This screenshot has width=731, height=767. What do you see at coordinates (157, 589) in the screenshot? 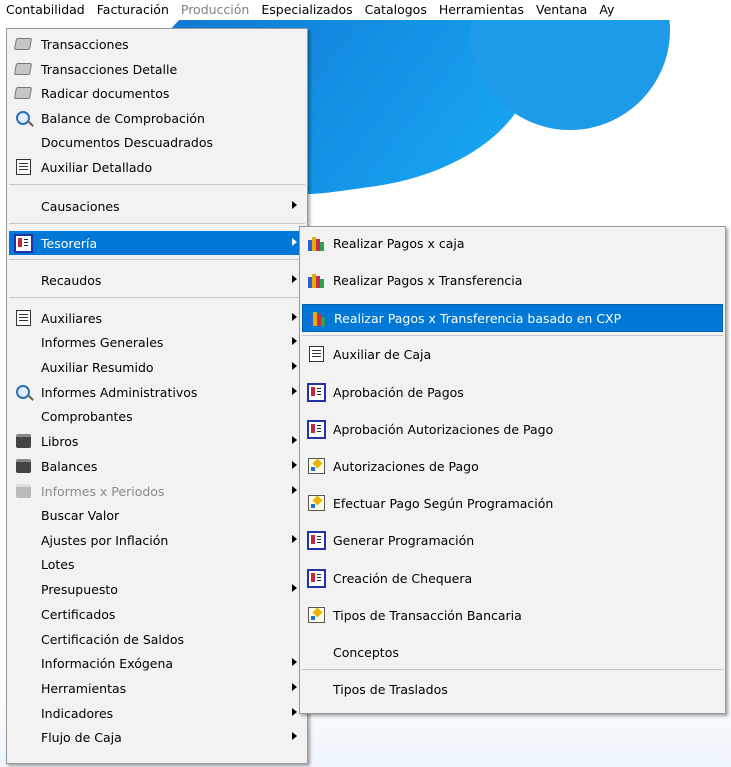
I see `menu-item-presupuesto: Presupuesto` at bounding box center [157, 589].